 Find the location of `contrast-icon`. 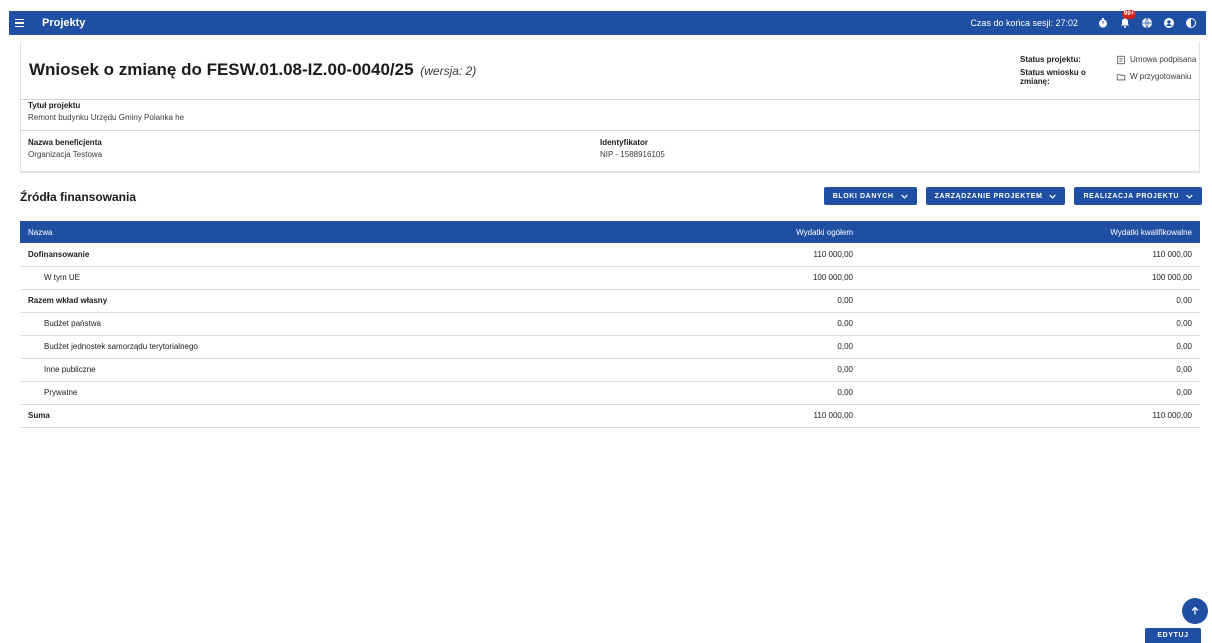

contrast-icon is located at coordinates (1191, 23).